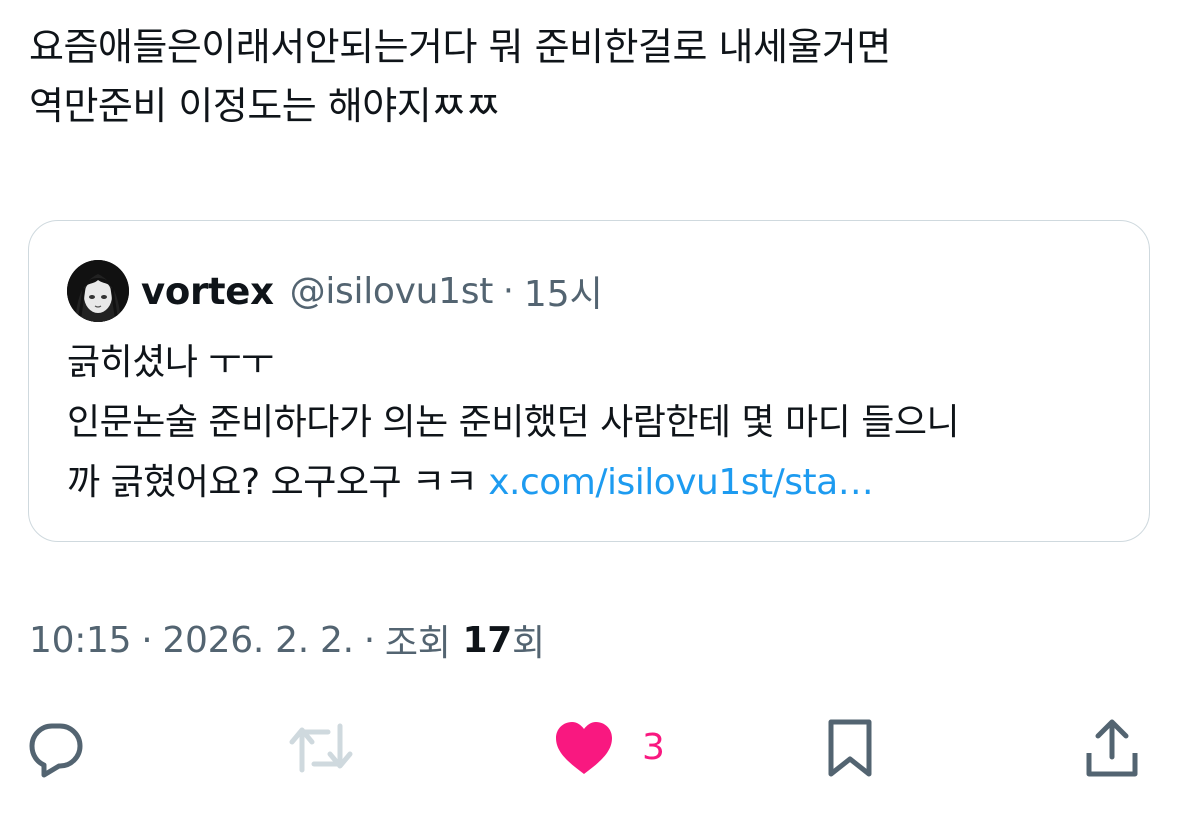 The image size is (1179, 819). I want to click on tweet-date: 2026. 2. 2., so click(258, 640).